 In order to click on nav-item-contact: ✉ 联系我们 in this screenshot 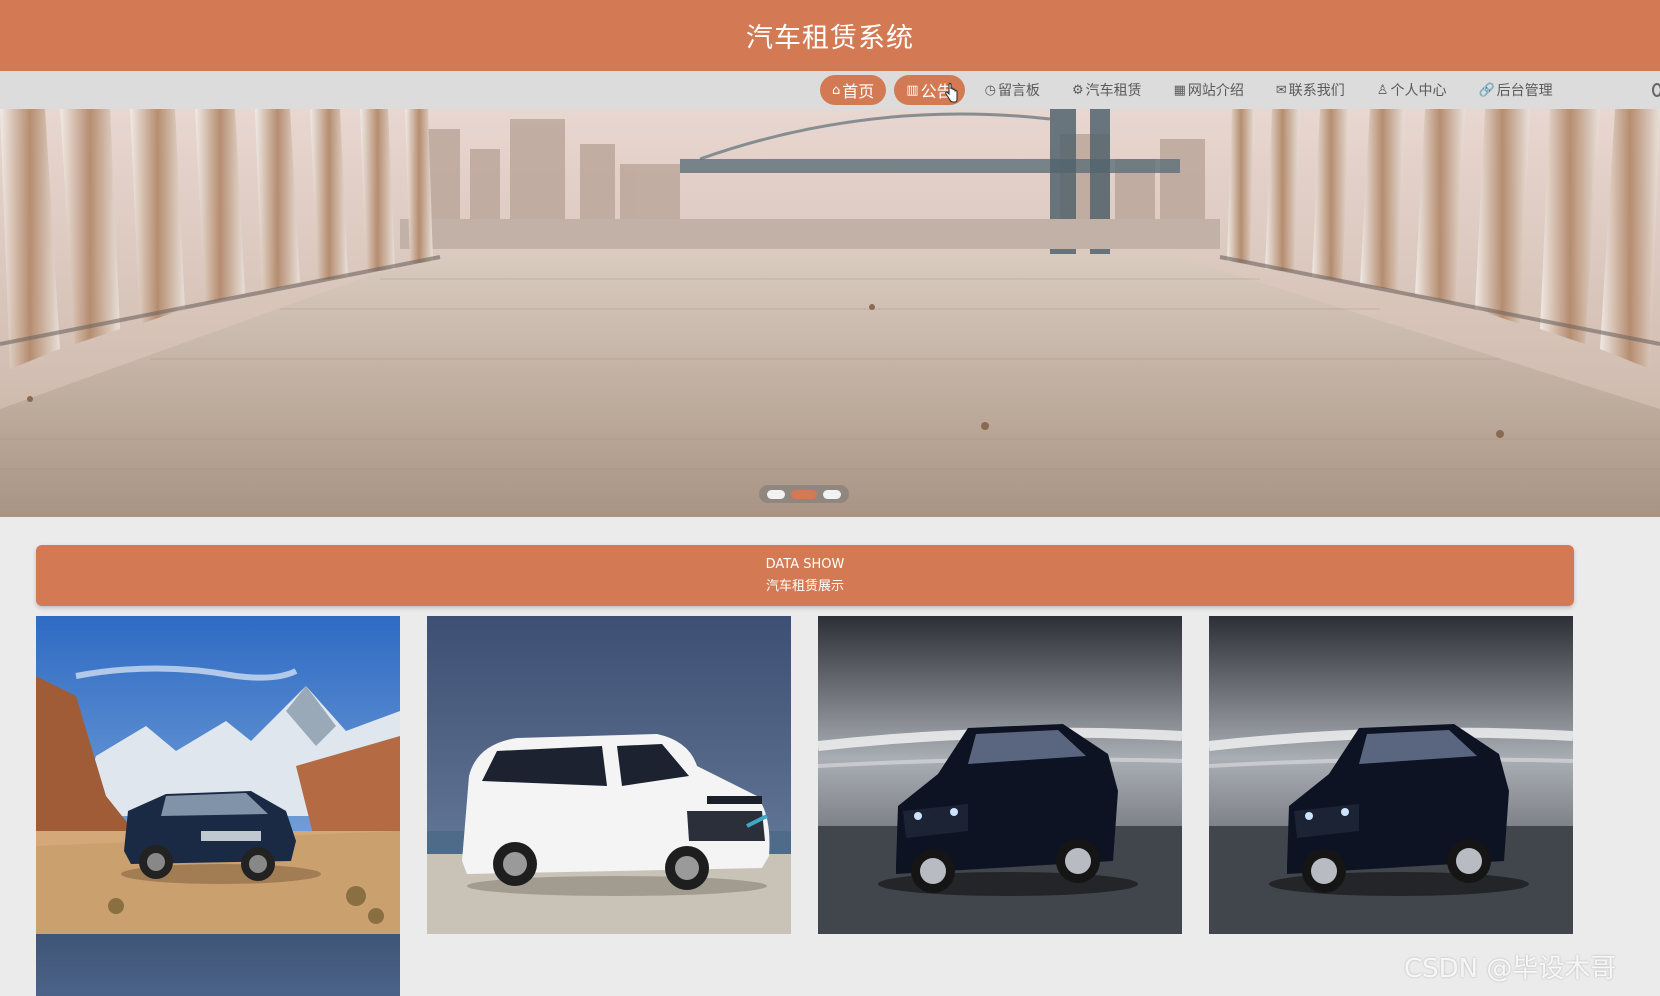, I will do `click(1310, 90)`.